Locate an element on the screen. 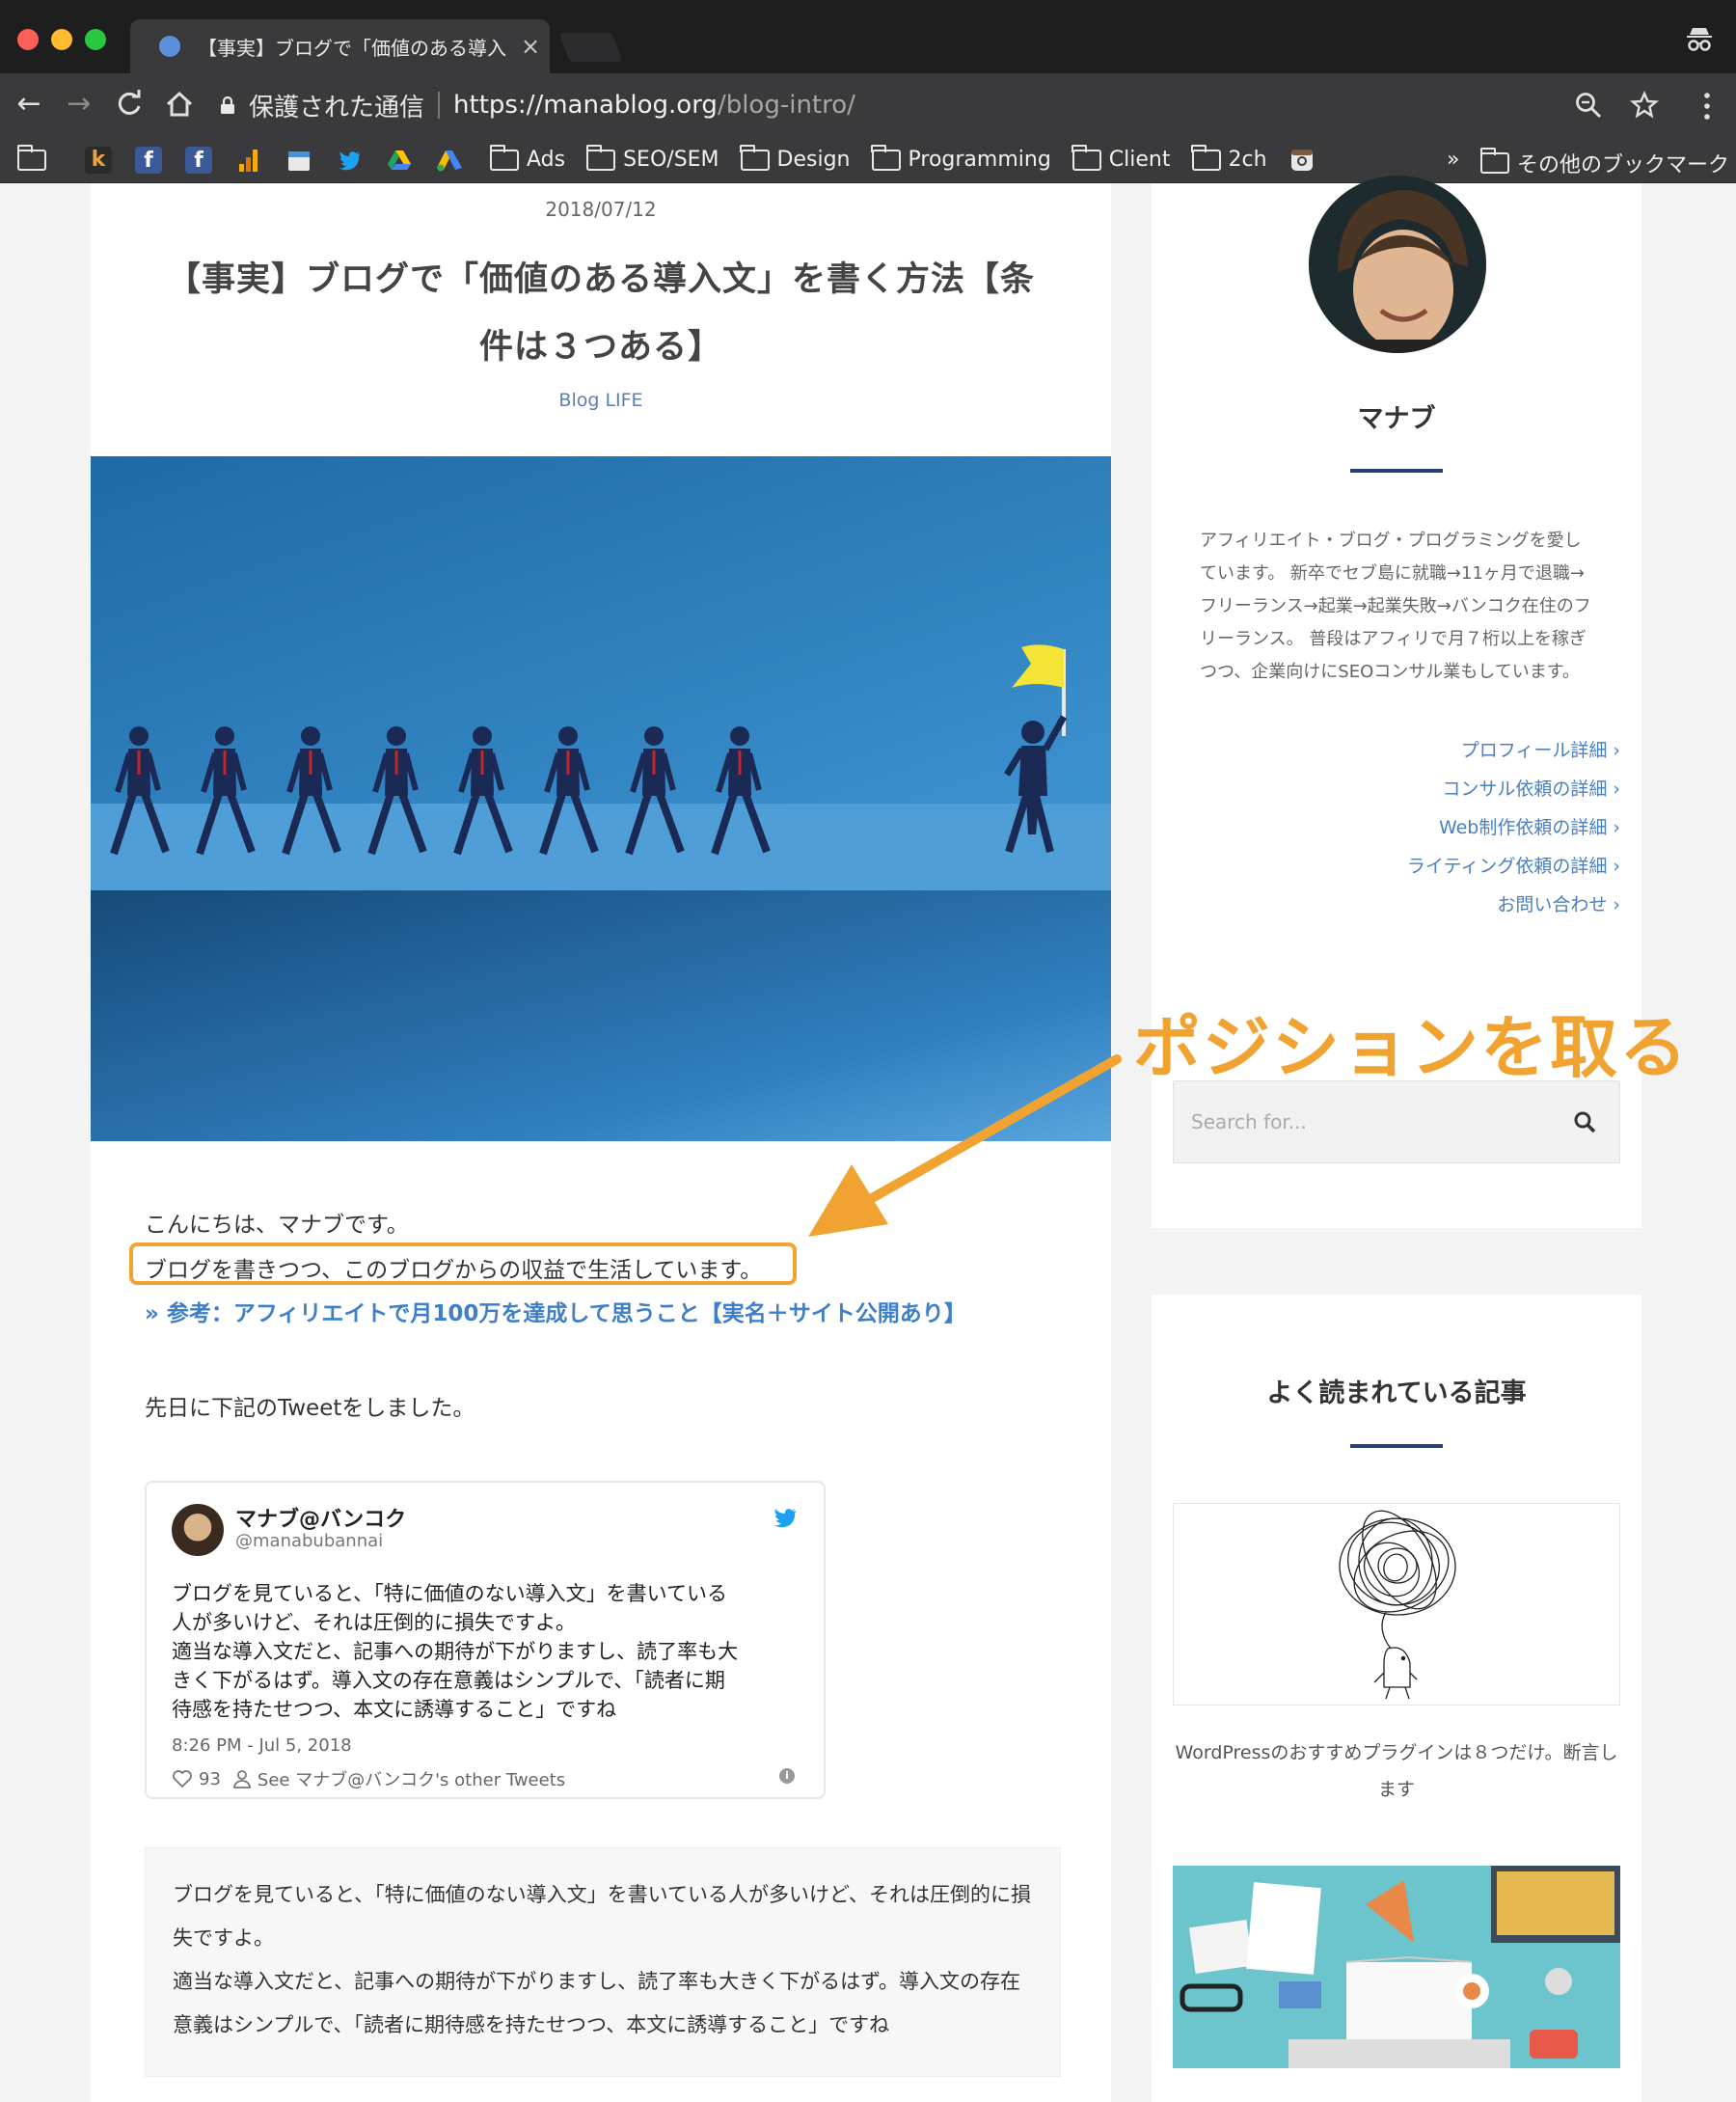 This screenshot has width=1736, height=2102. intro-position-statement: ブログを書きつつ、このブログからの収益で生活しています。 is located at coordinates (454, 1271).